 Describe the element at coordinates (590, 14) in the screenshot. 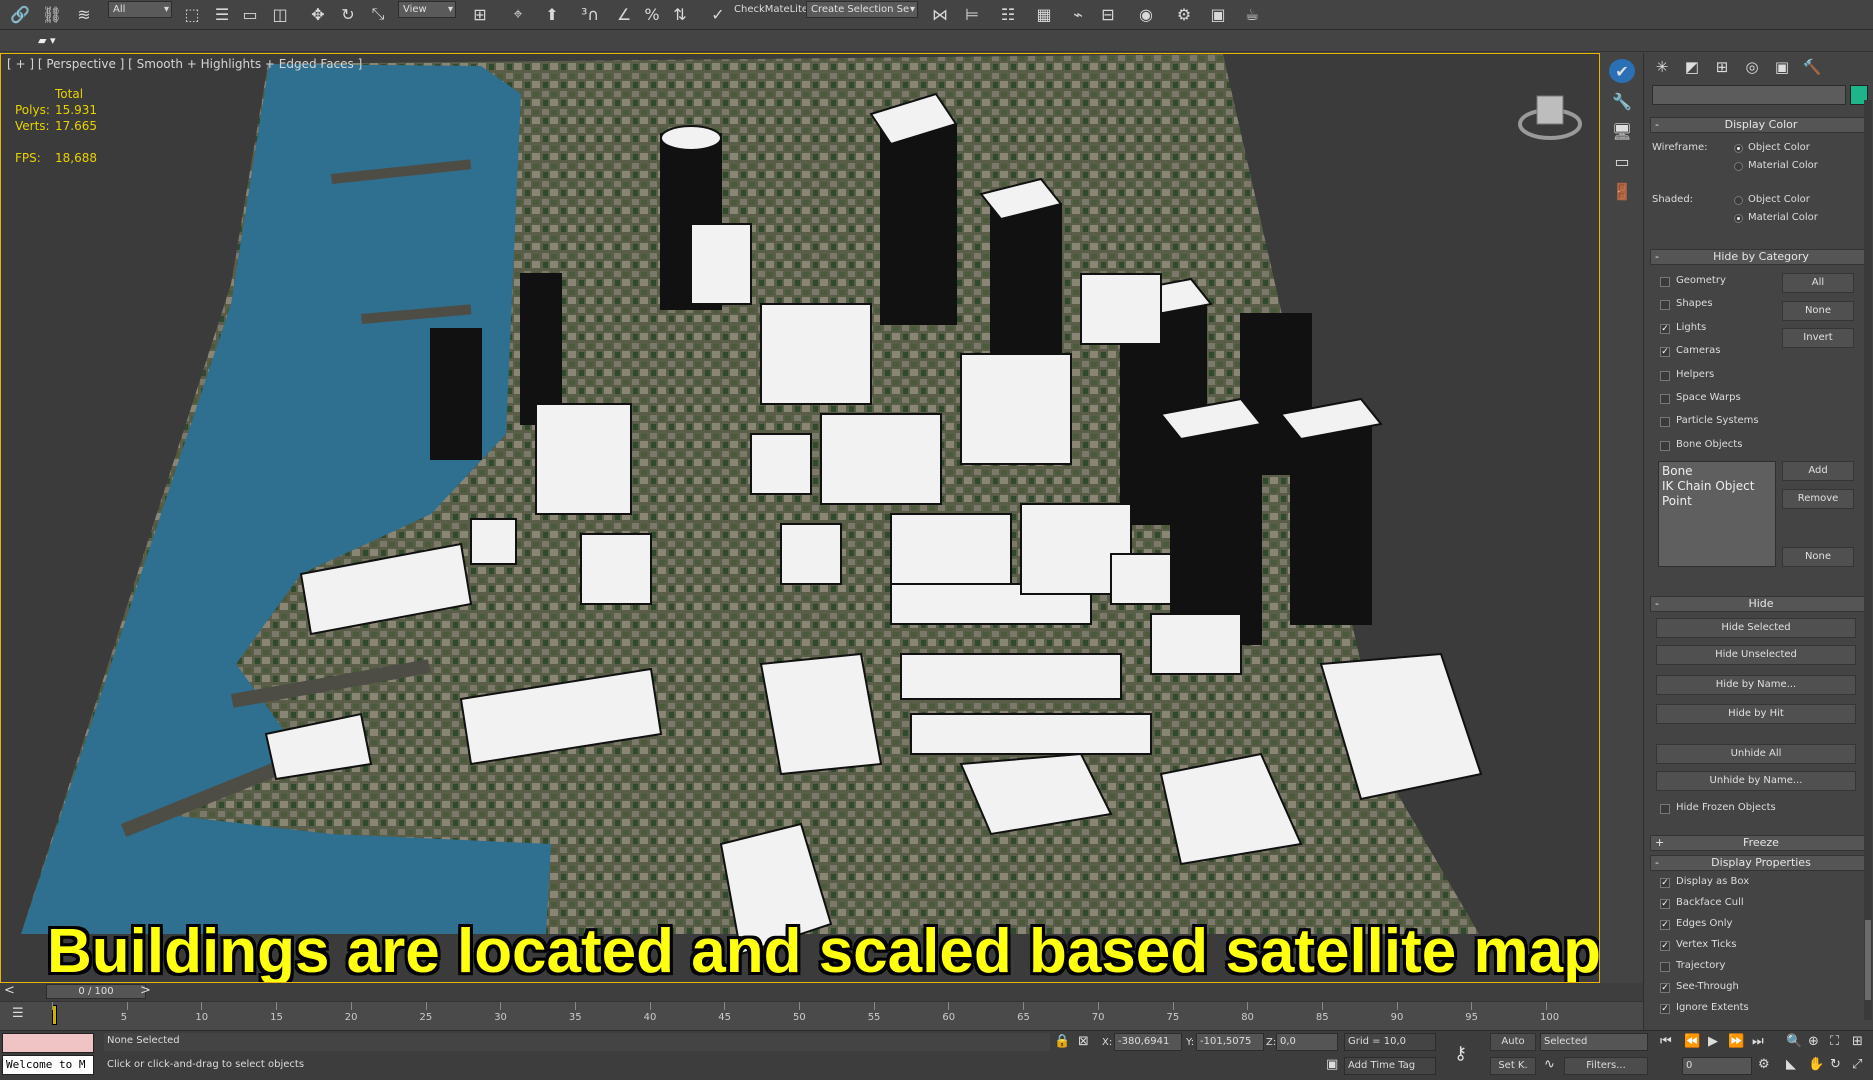

I see `snaps-toggle-icon: ³∩` at that location.